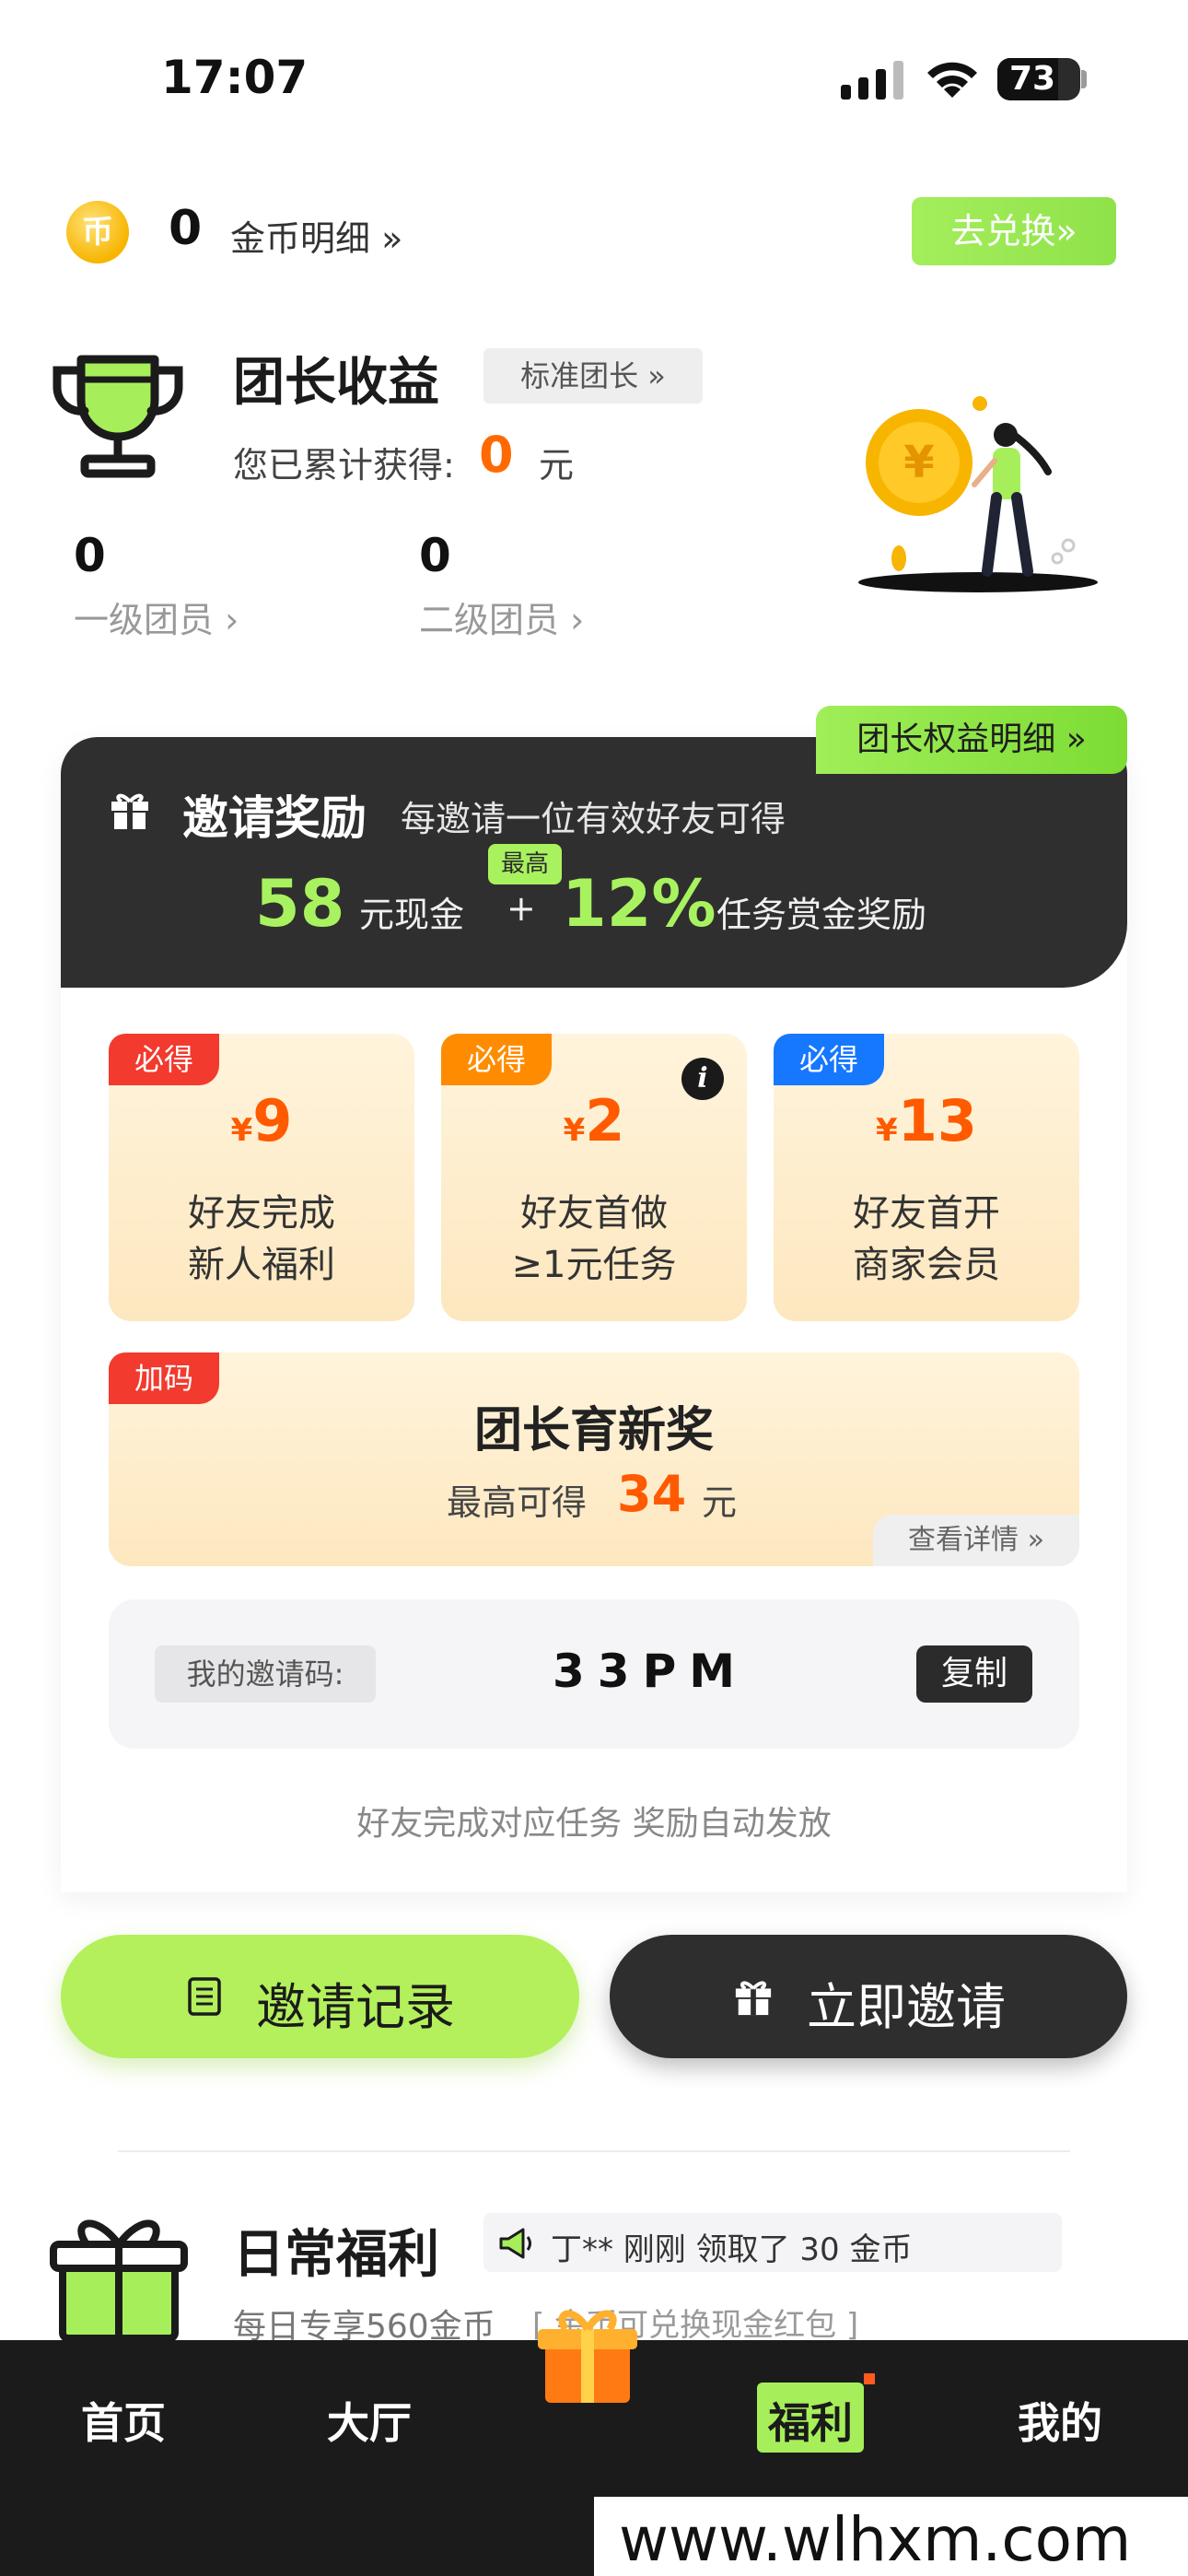 The height and width of the screenshot is (2576, 1188). What do you see at coordinates (810, 2420) in the screenshot?
I see `tab-welfare: 福利` at bounding box center [810, 2420].